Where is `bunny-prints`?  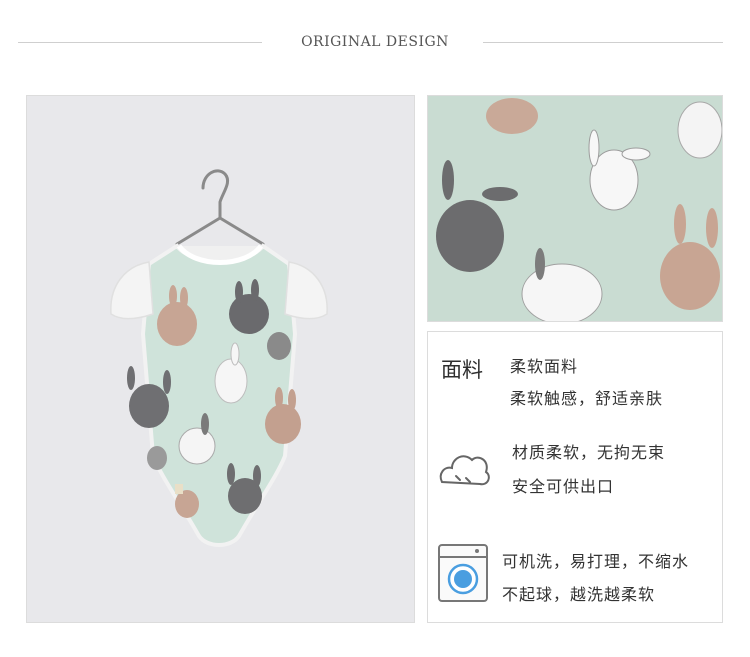
bunny-prints is located at coordinates (579, 209).